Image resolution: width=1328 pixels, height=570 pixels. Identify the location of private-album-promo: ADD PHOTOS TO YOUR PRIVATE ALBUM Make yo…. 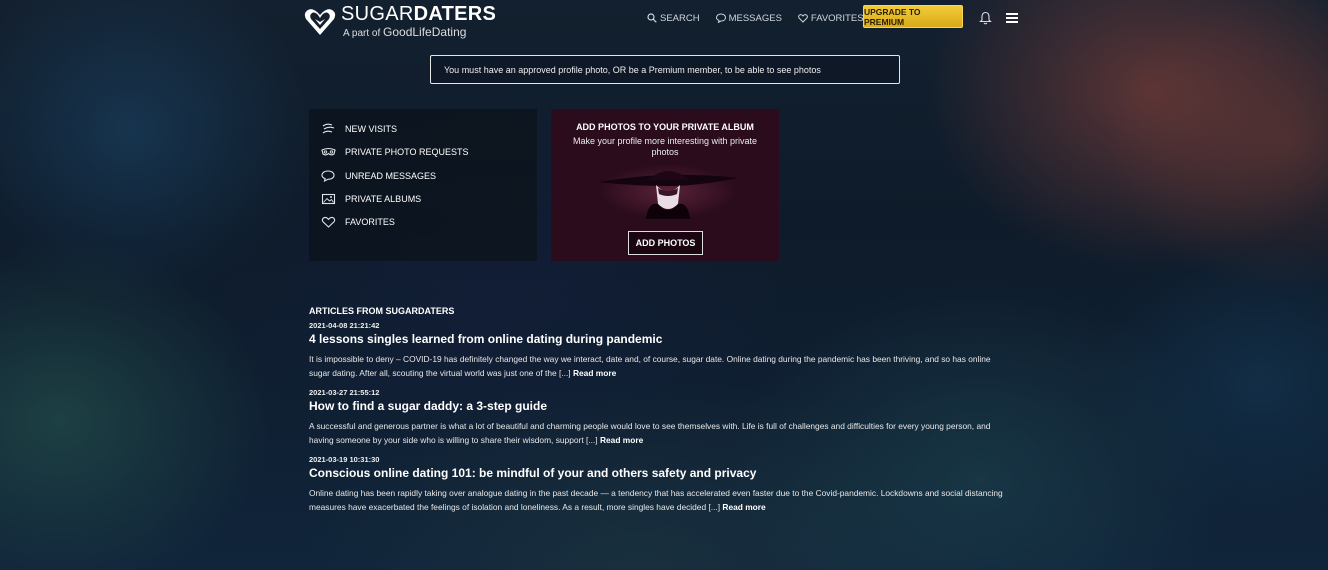
(665, 185).